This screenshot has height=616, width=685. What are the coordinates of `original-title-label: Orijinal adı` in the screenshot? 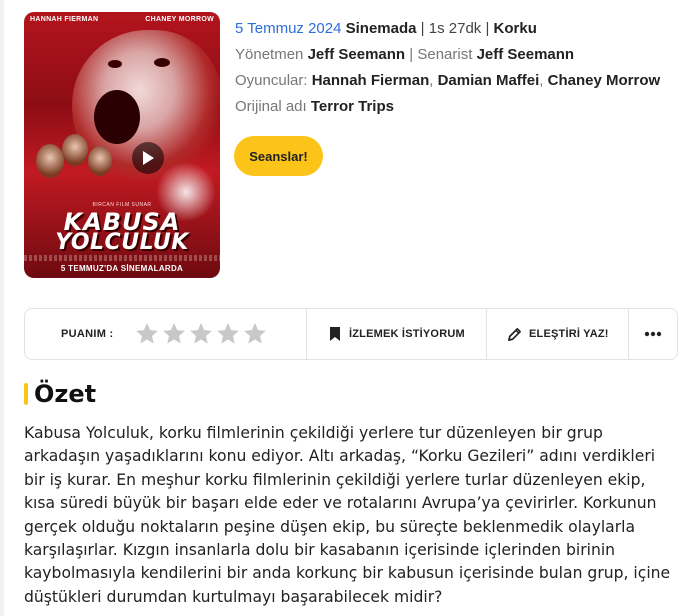 It's located at (271, 106).